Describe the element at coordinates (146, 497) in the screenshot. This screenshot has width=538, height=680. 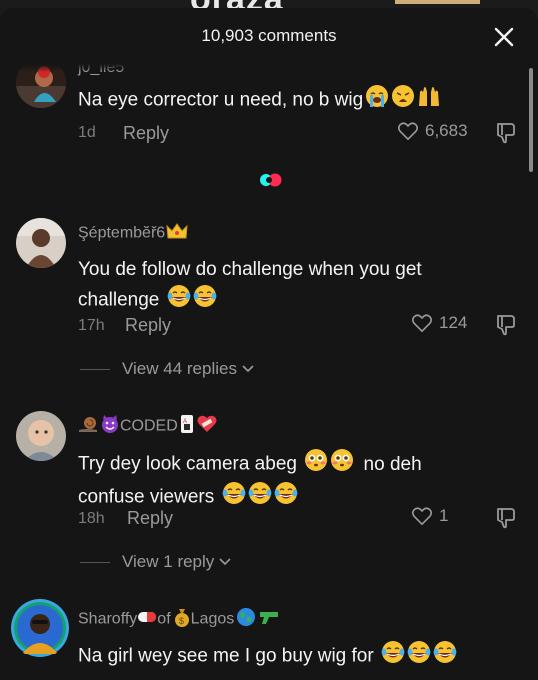
I see `comment-text-content: confuse viewers` at that location.